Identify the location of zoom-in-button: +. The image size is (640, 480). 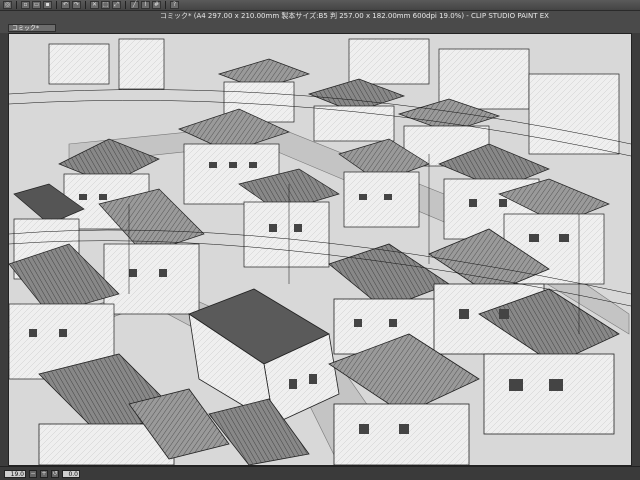
(44, 473).